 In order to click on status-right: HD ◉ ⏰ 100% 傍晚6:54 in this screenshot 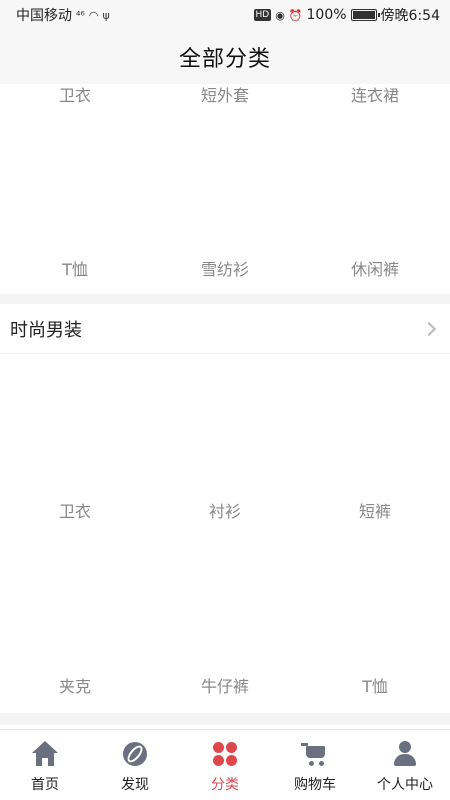, I will do `click(346, 15)`.